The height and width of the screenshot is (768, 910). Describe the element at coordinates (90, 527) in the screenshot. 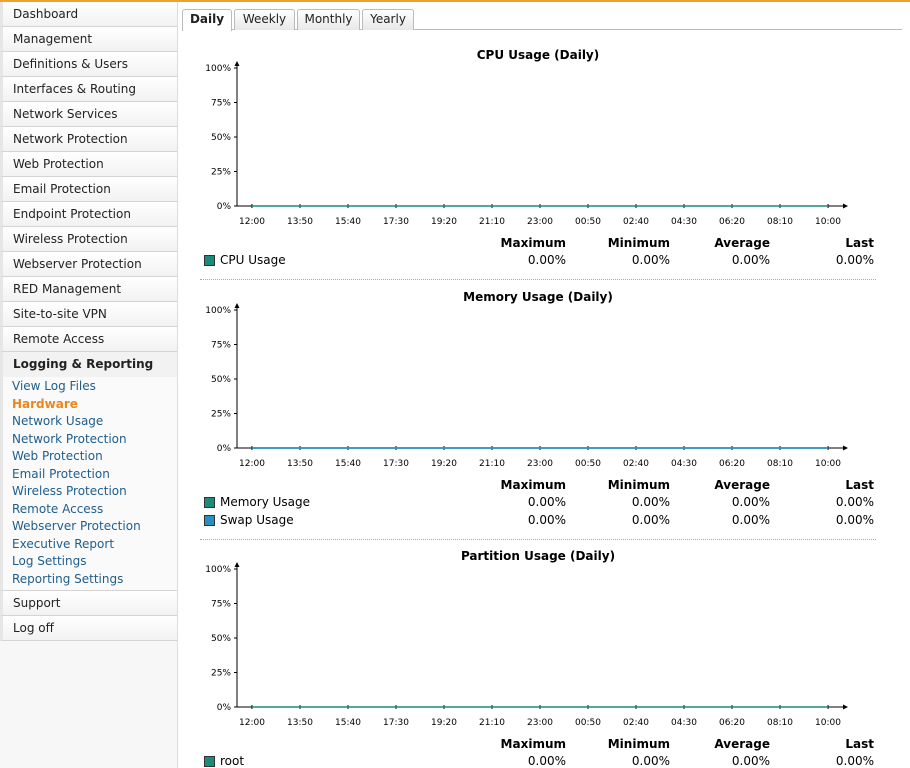

I see `subnav-item-webserver-protection: Webserver Protection` at that location.